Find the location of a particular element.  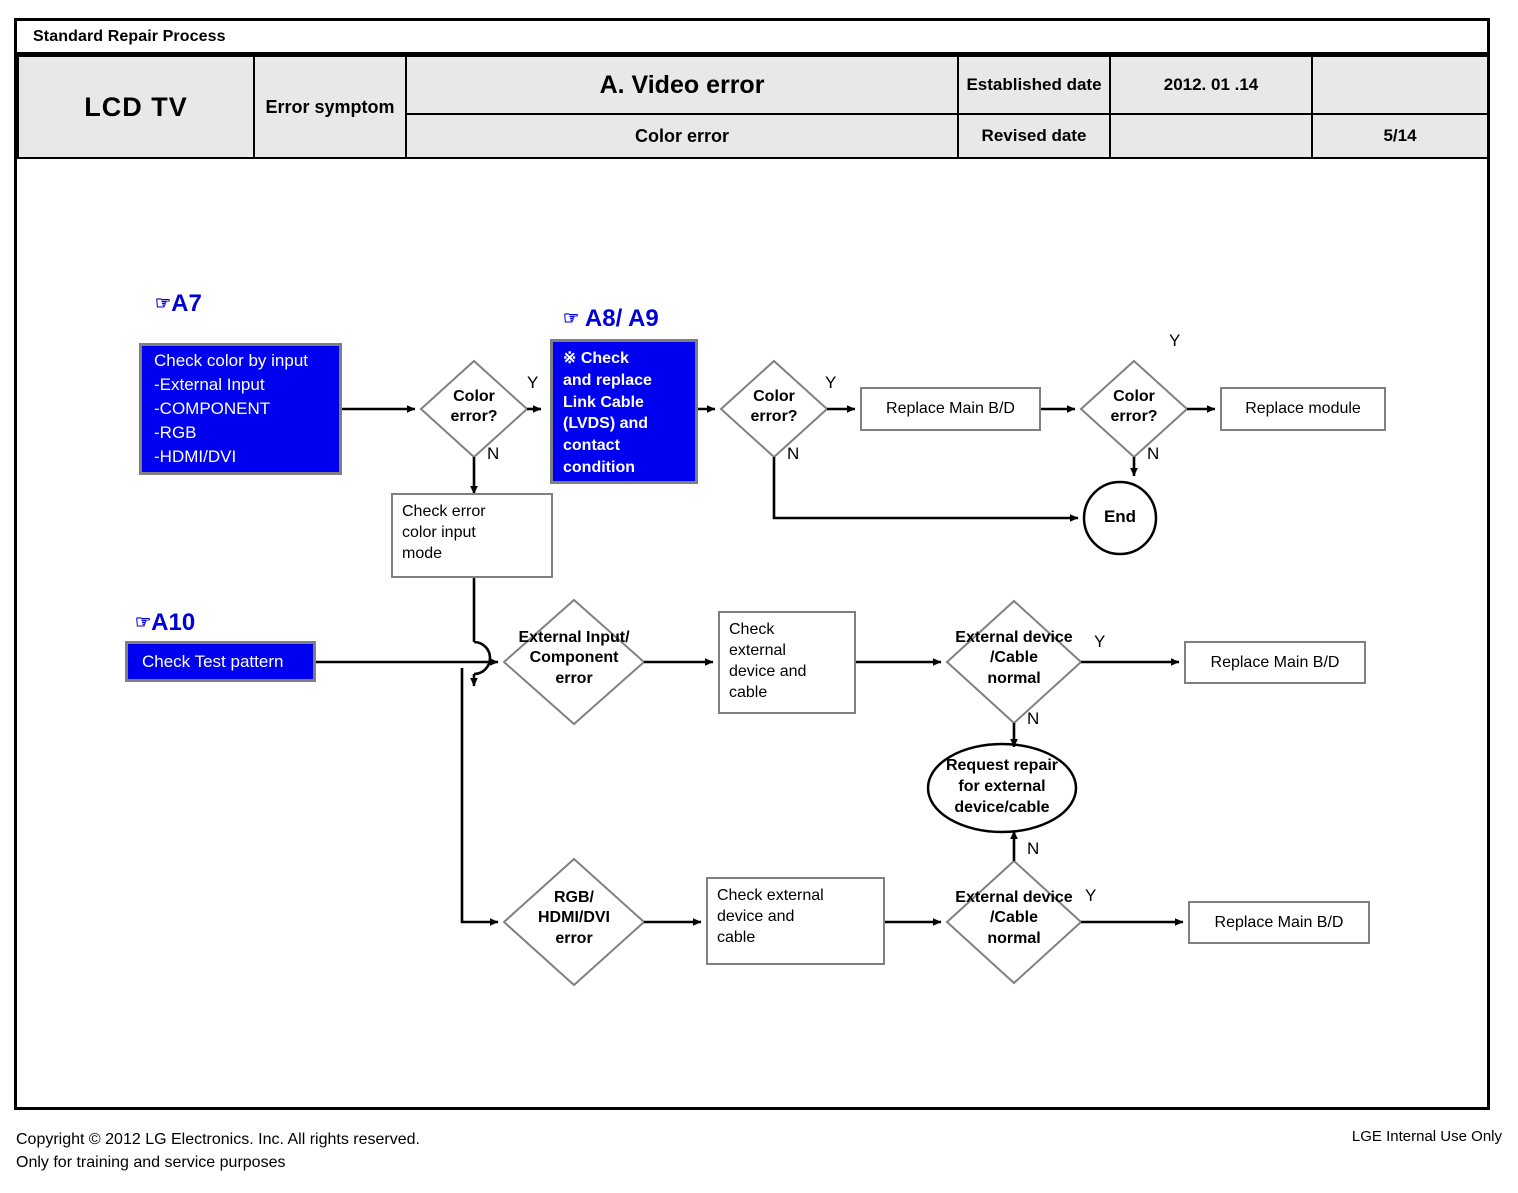

branch-label-device-cable-1-yes: Y is located at coordinates (1100, 641).